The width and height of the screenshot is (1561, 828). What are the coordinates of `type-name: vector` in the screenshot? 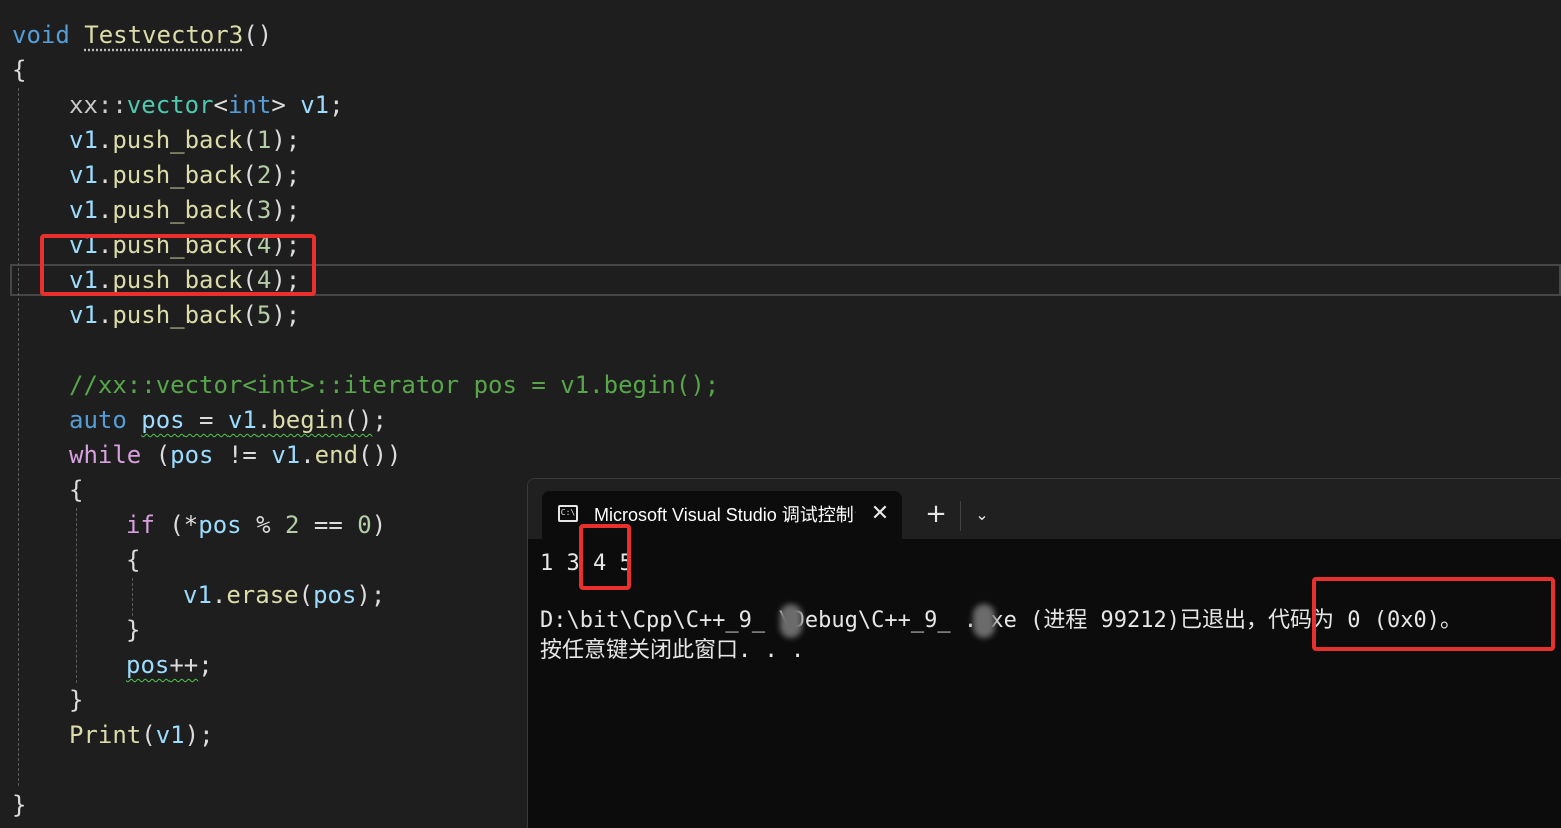 It's located at (170, 105).